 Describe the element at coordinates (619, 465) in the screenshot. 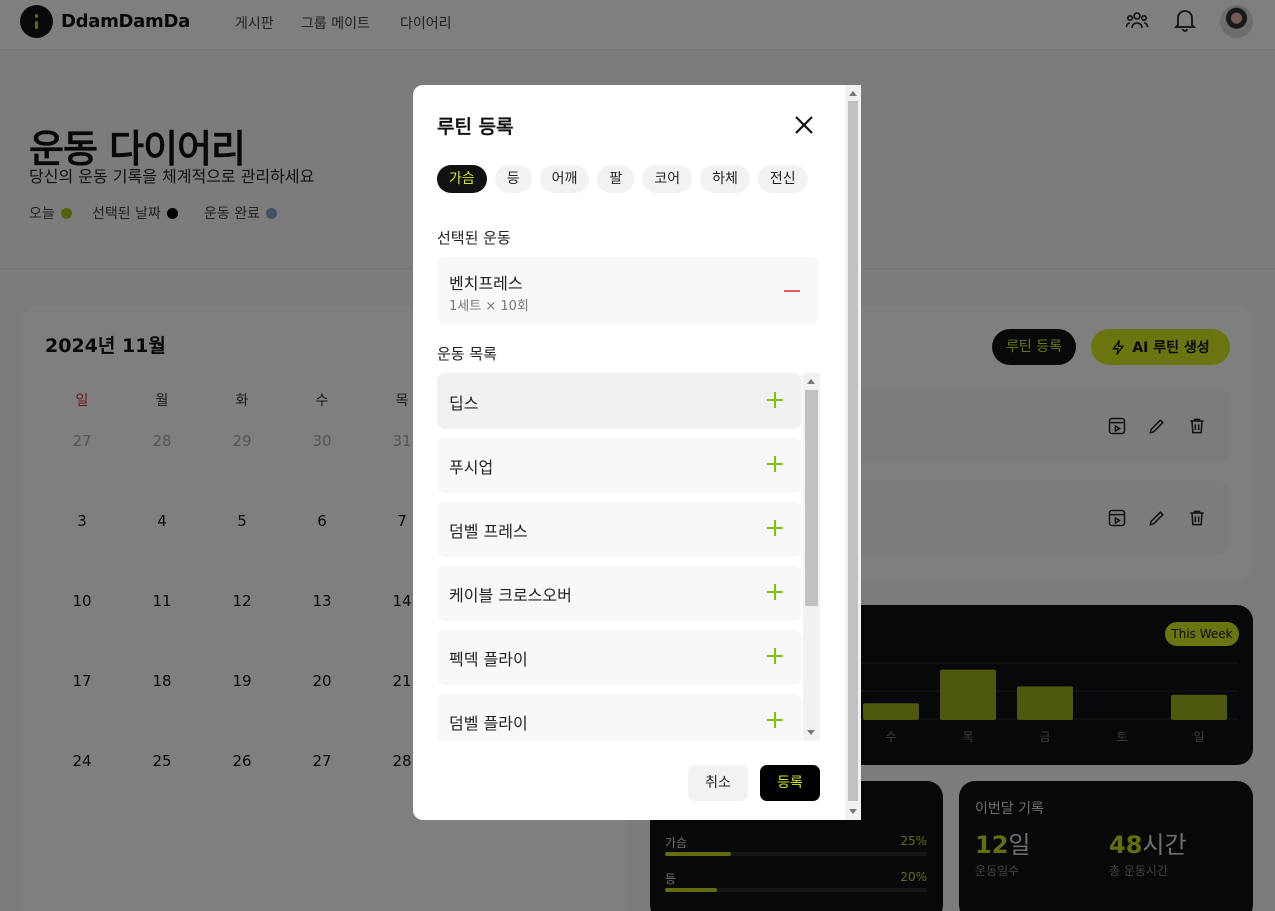

I see `list-item: 푸시업` at that location.